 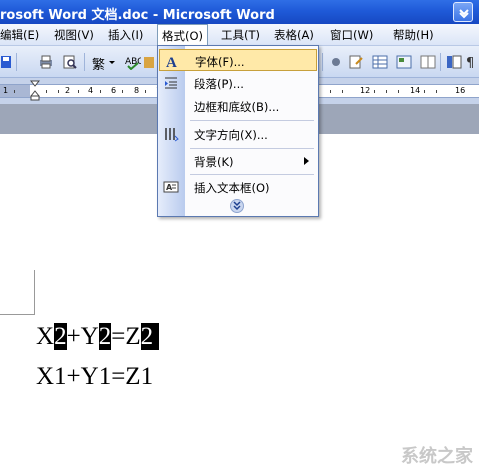 I want to click on table-insert-icon, so click(x=356, y=62).